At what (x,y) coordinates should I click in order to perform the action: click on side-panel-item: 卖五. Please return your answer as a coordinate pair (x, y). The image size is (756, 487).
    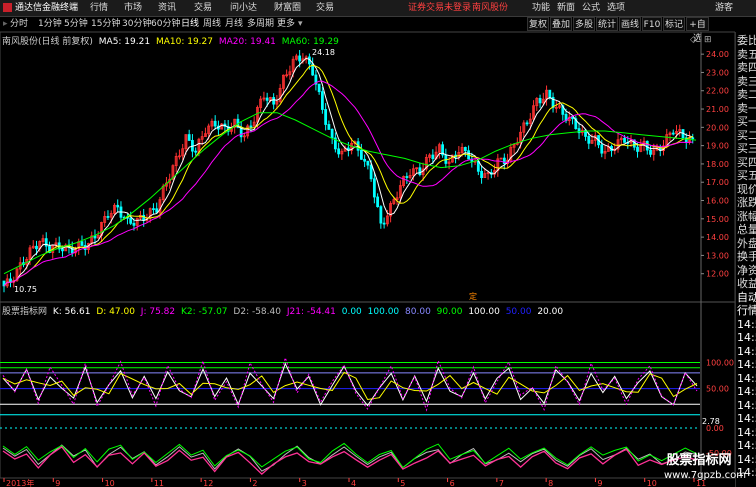
    Looking at the image, I should click on (746, 54).